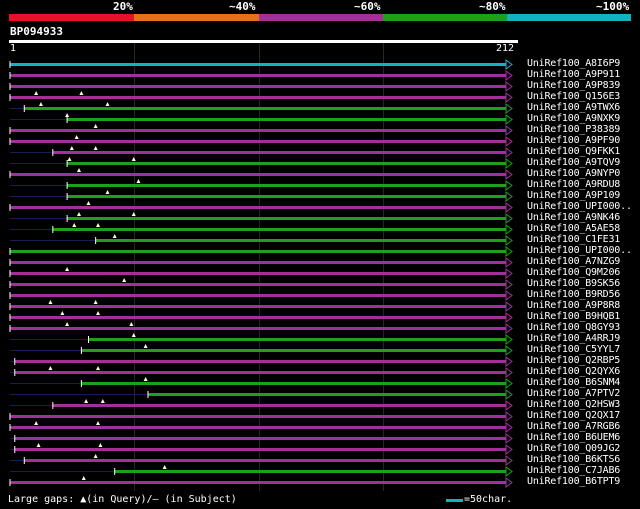 The width and height of the screenshot is (640, 509). What do you see at coordinates (573, 404) in the screenshot?
I see `hit-label: UniRef100_Q2HSW3` at bounding box center [573, 404].